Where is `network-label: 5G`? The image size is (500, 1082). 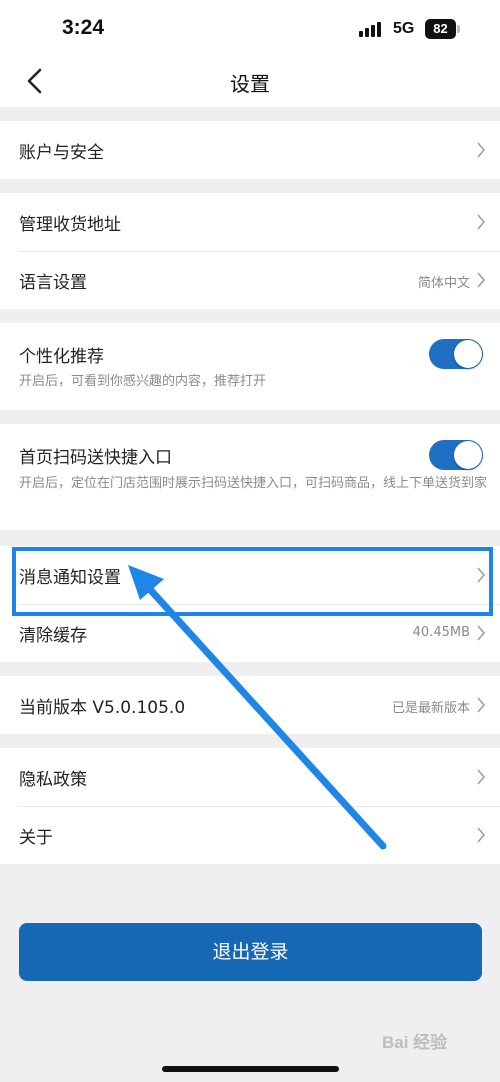 network-label: 5G is located at coordinates (404, 28).